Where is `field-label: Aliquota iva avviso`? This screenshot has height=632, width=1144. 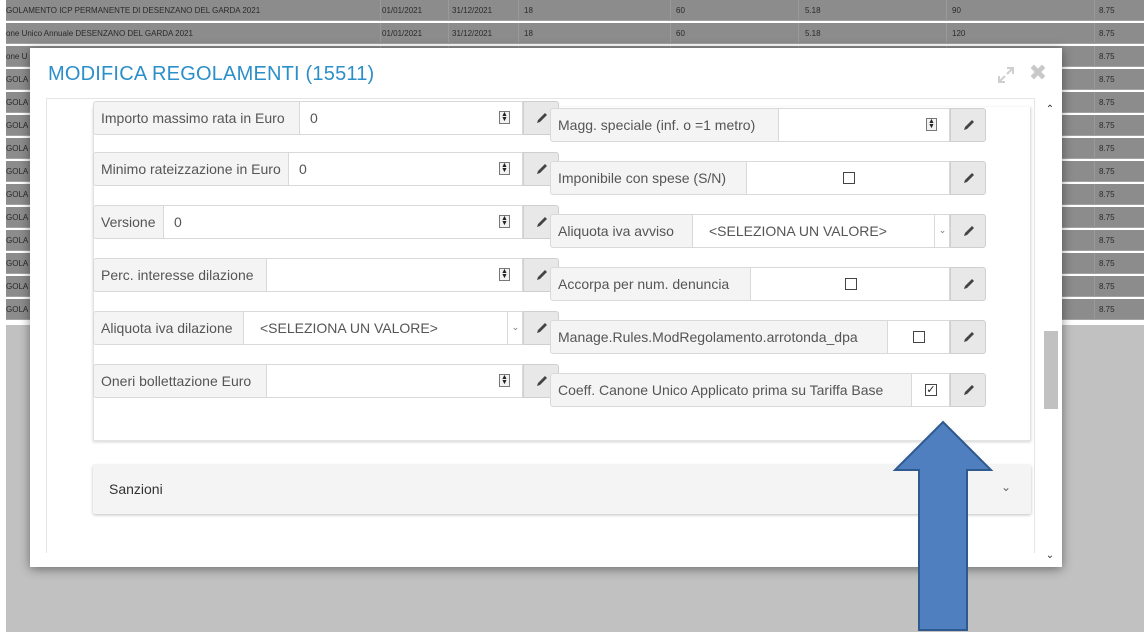
field-label: Aliquota iva avviso is located at coordinates (621, 231).